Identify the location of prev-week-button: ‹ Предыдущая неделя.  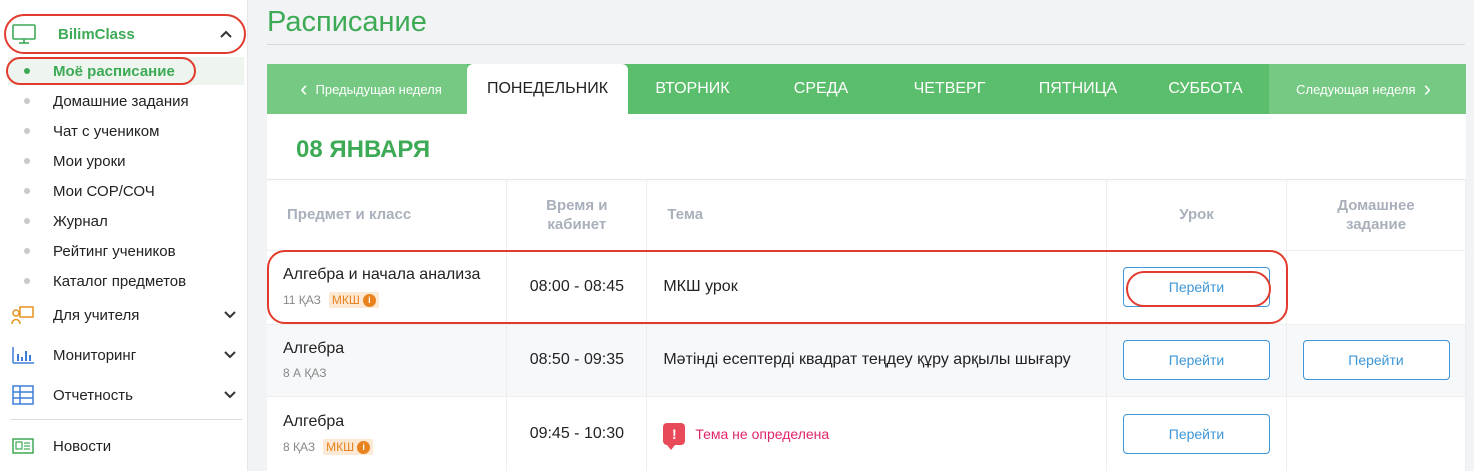
(367, 89).